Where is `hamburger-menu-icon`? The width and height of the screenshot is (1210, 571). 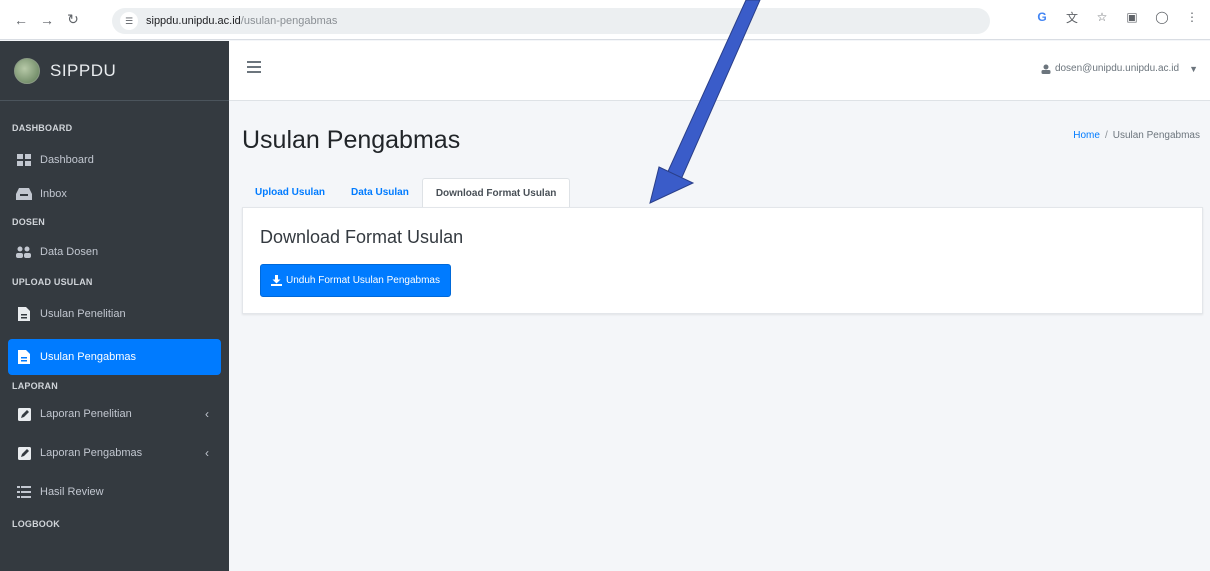
hamburger-menu-icon is located at coordinates (254, 67).